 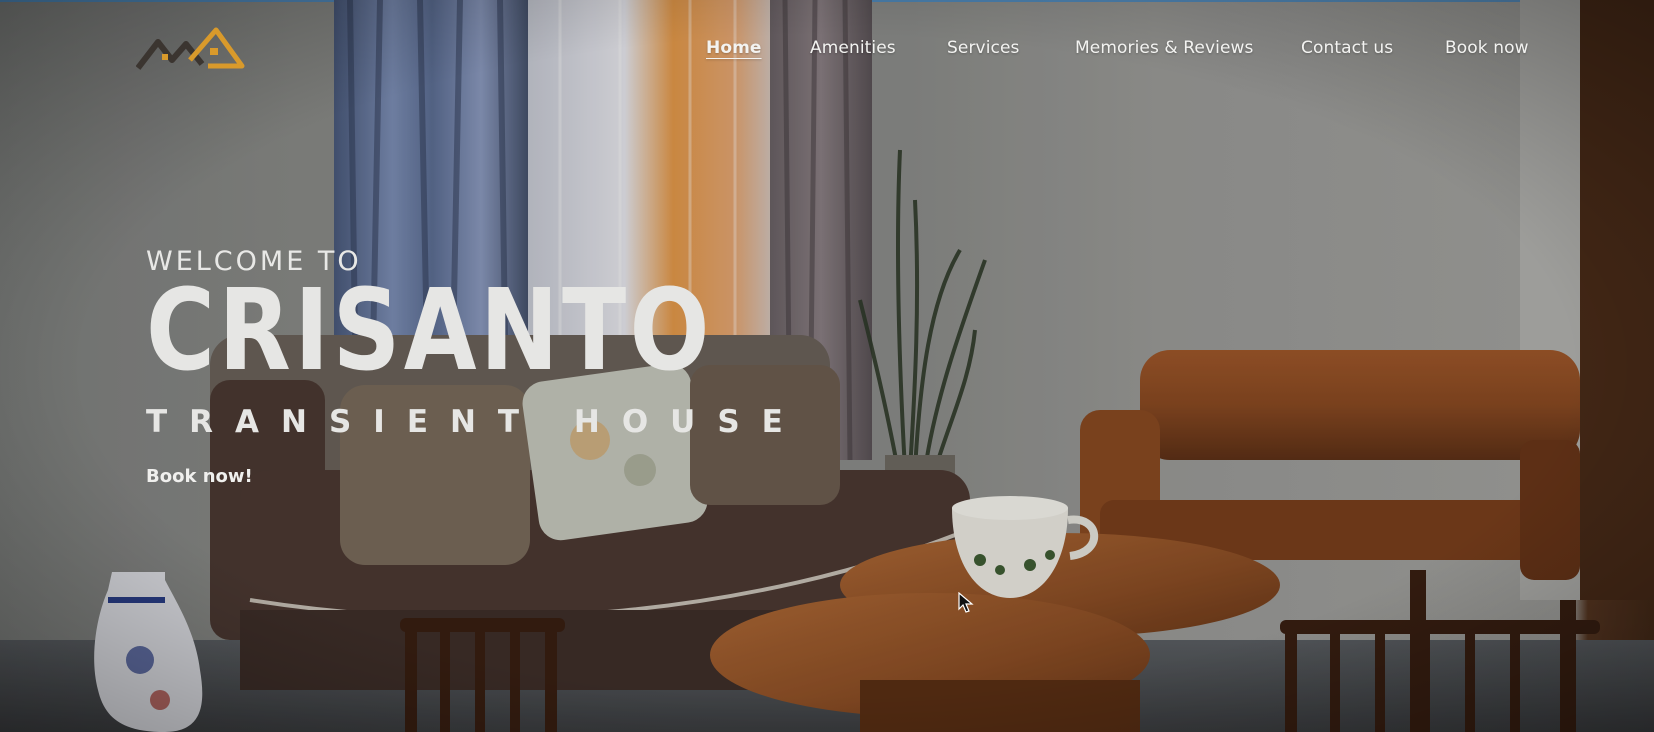 What do you see at coordinates (853, 48) in the screenshot?
I see `nav-amenities-link: Amenities` at bounding box center [853, 48].